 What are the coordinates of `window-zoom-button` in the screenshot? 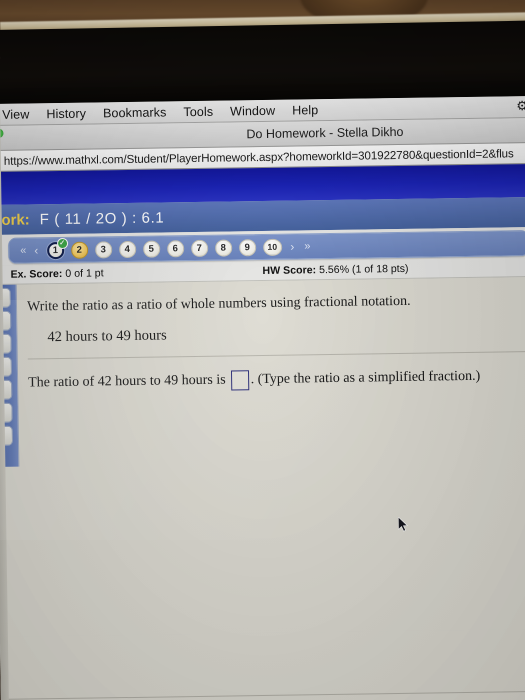 It's located at (2, 133).